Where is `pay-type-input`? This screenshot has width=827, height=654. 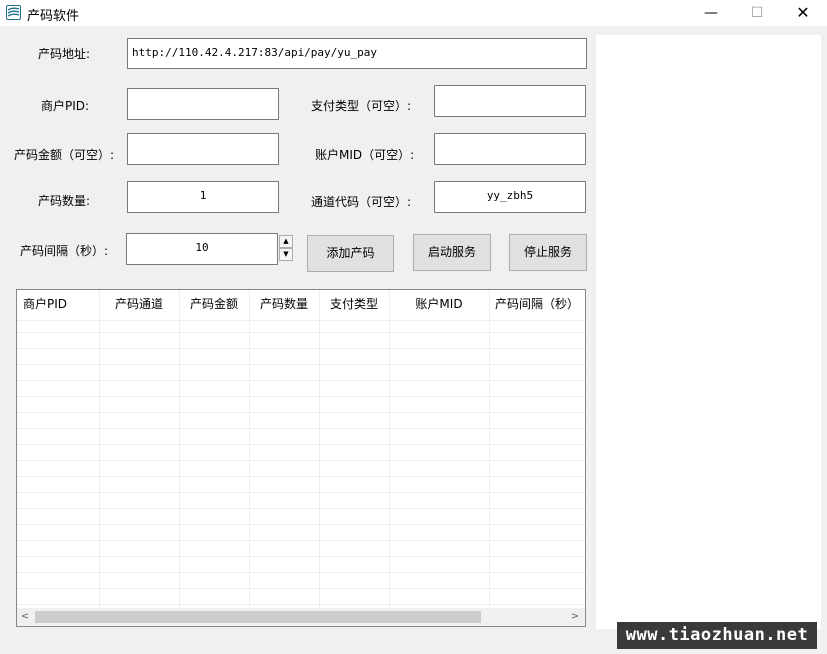 pay-type-input is located at coordinates (510, 101).